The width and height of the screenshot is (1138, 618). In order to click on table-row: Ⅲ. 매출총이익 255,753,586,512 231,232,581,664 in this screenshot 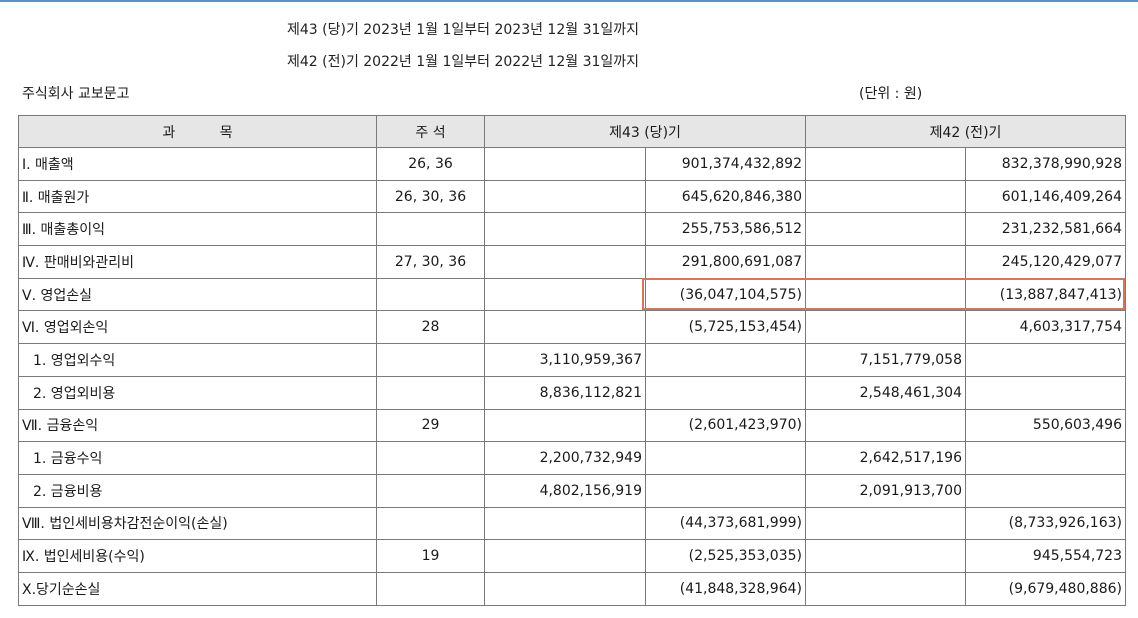, I will do `click(572, 229)`.